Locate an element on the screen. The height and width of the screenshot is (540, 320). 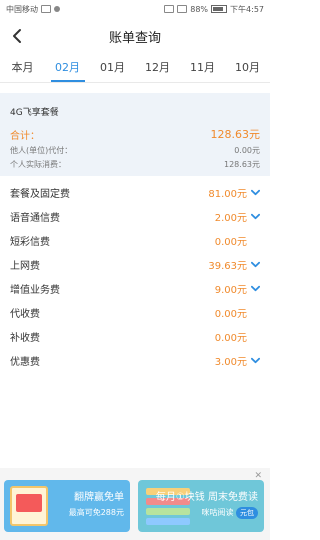
actual-consumption-row: 个人实际消费： 128.63元 is located at coordinates (135, 164).